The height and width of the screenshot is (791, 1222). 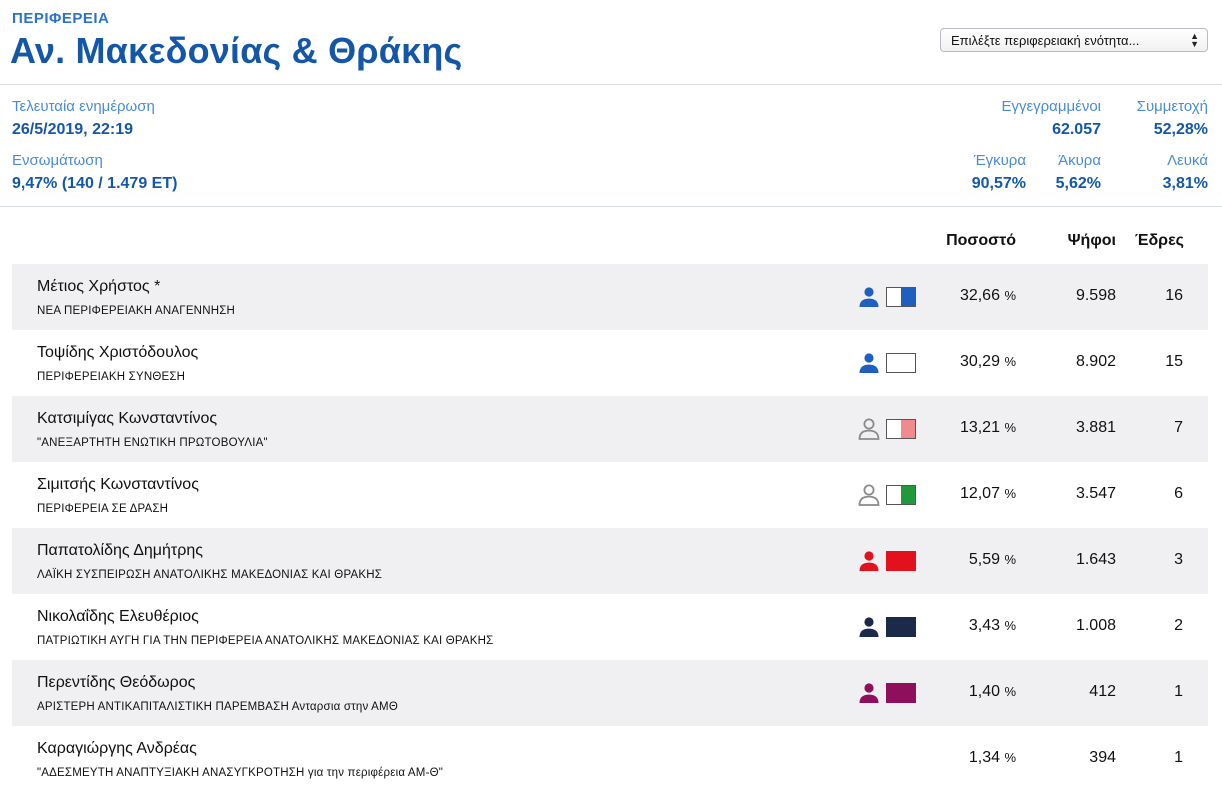 I want to click on percent-value: 1,34 %, so click(x=992, y=758).